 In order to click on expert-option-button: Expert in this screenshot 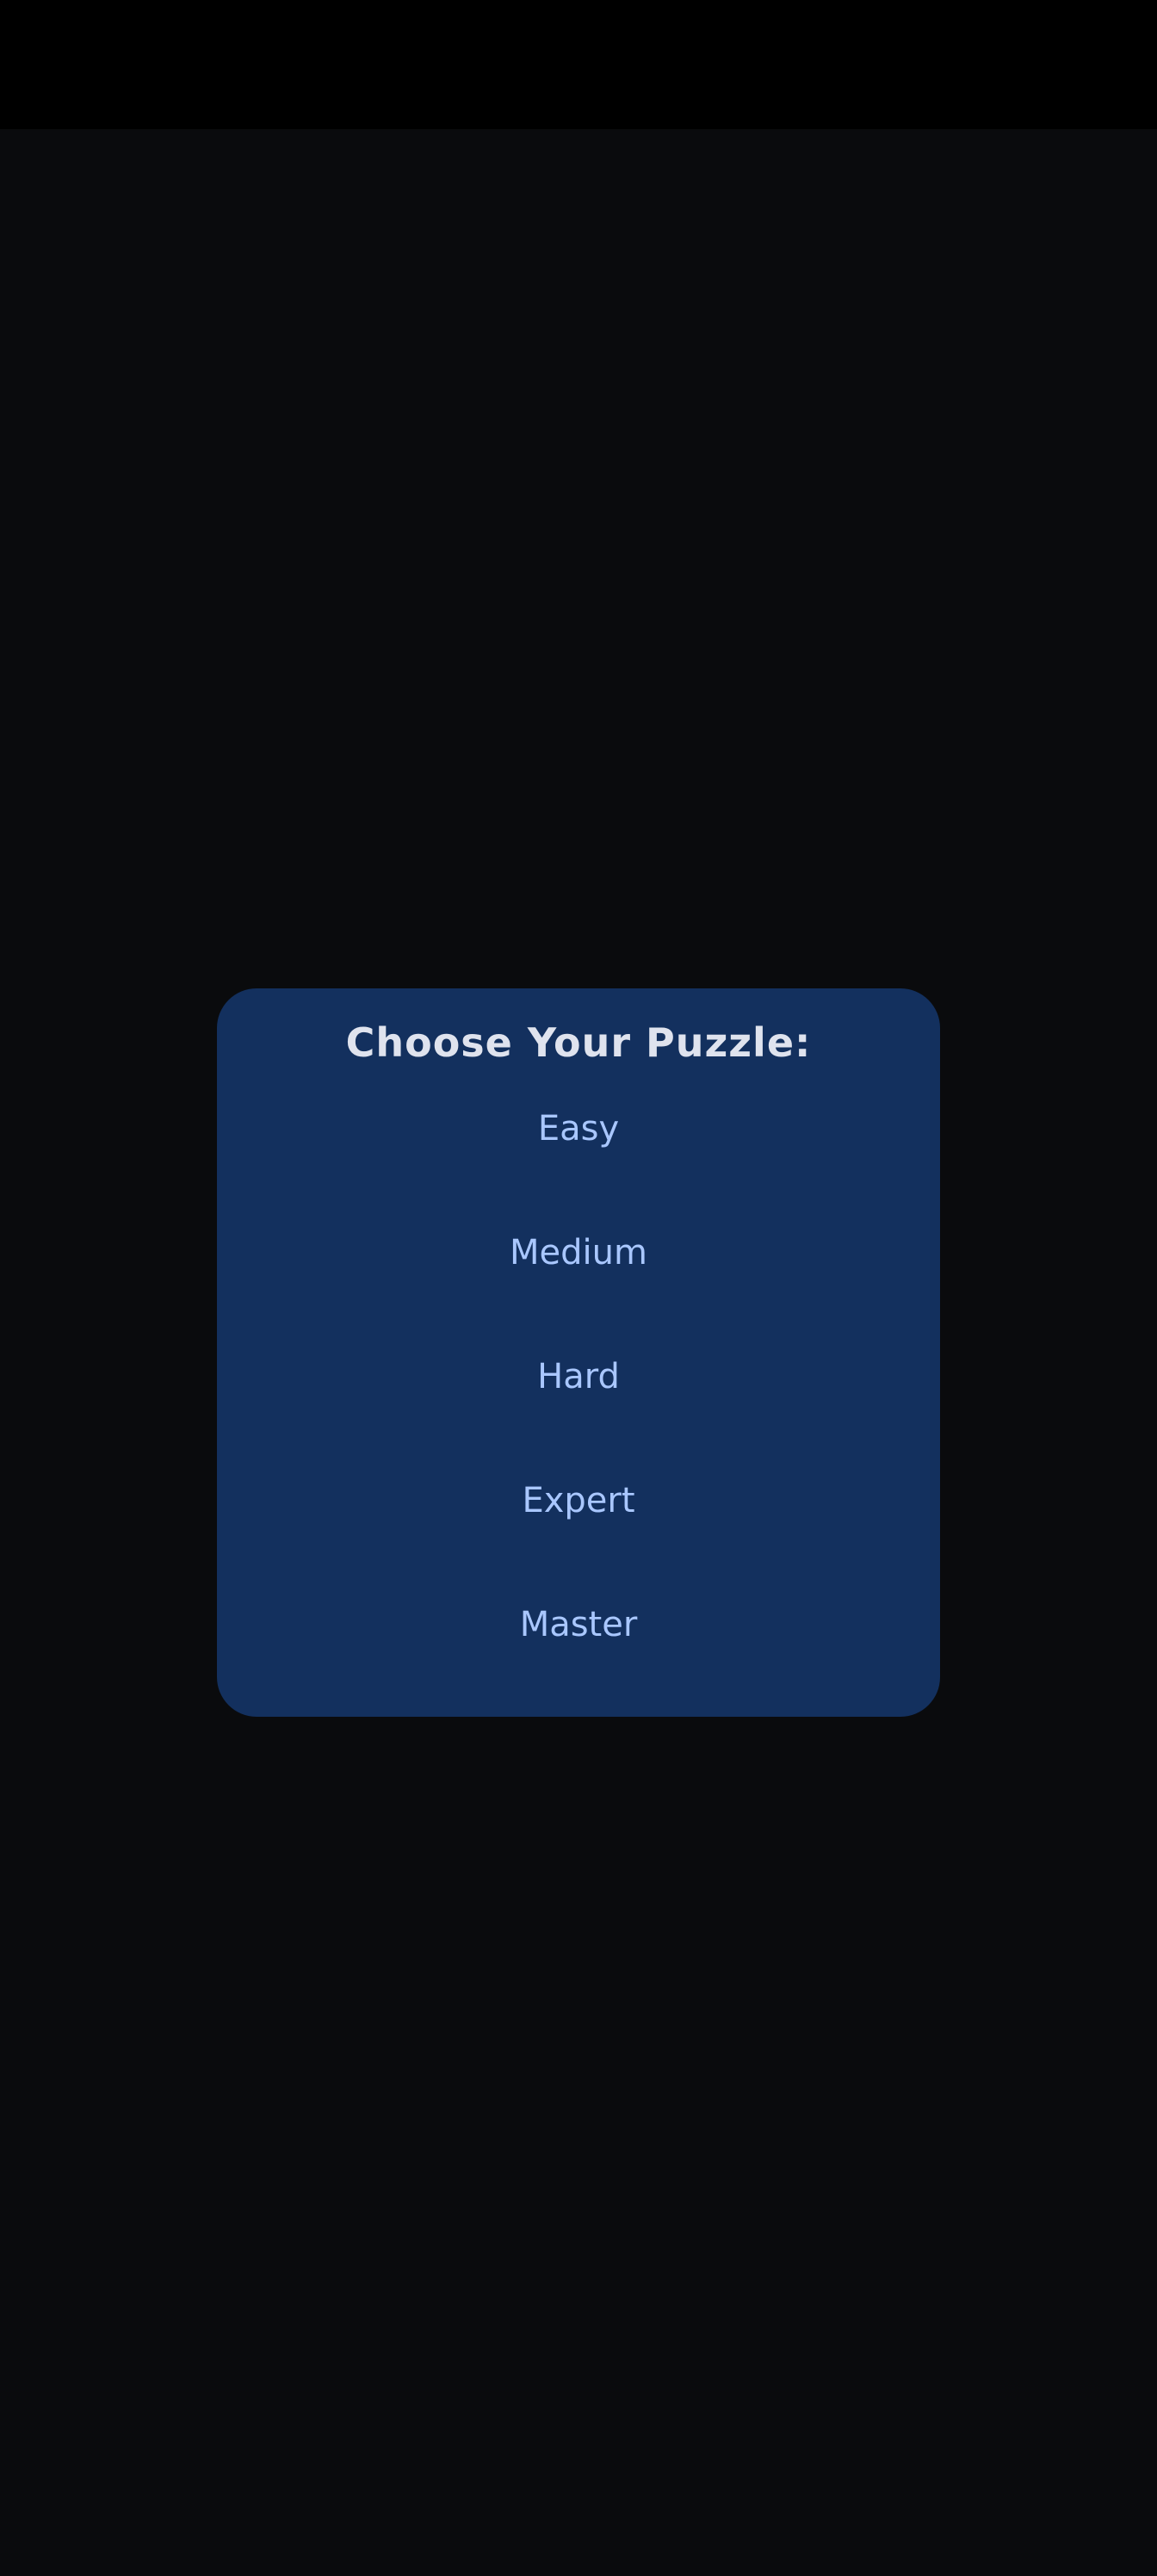, I will do `click(579, 1501)`.